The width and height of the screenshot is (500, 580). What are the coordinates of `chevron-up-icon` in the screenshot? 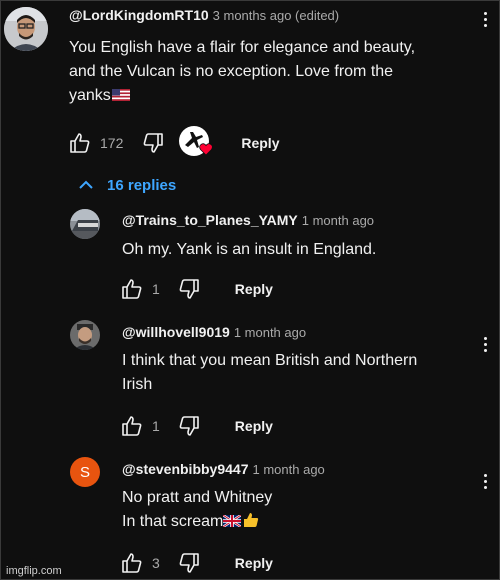 It's located at (86, 184).